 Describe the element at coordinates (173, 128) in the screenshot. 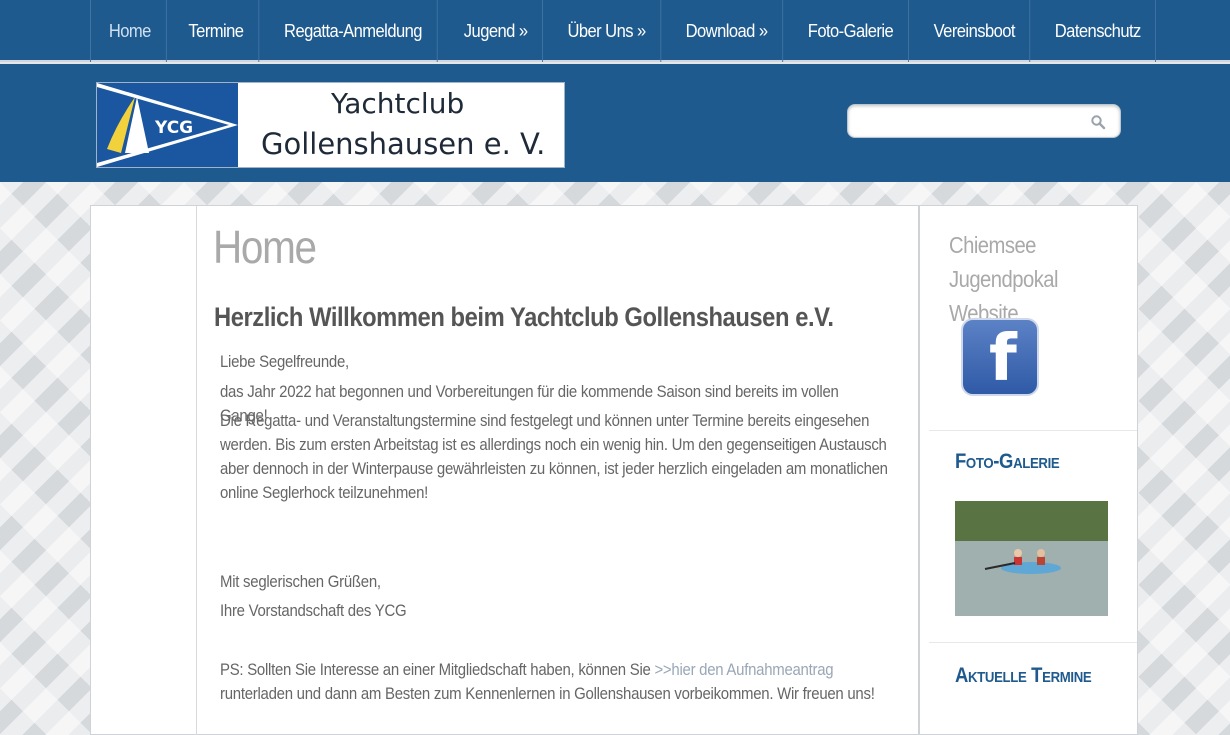

I see `logo-badge-text: YCG` at that location.